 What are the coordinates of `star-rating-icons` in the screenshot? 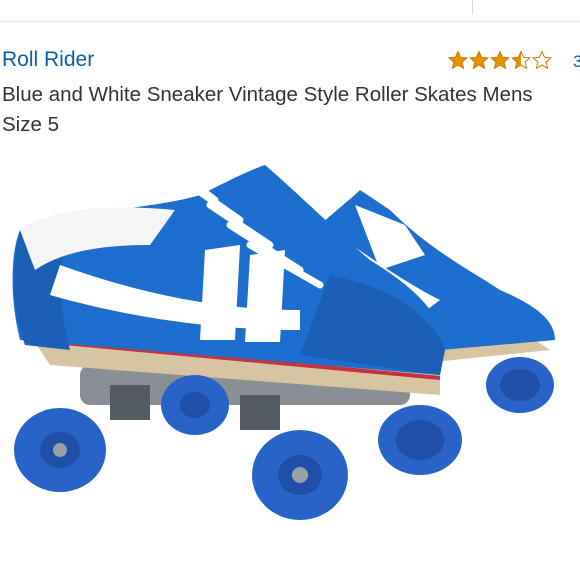 It's located at (500, 60).